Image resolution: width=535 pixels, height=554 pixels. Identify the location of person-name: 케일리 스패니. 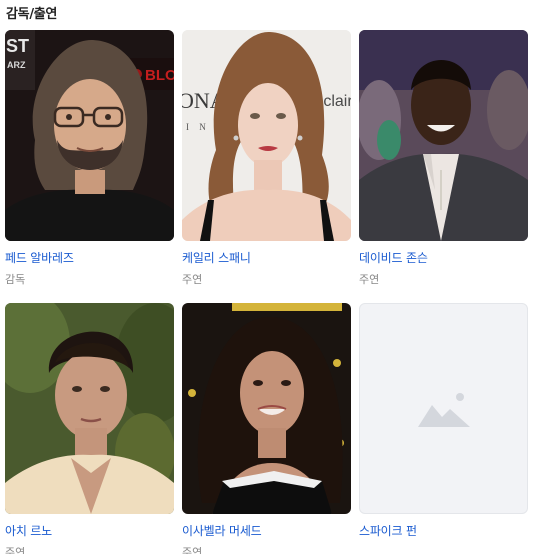
(266, 257).